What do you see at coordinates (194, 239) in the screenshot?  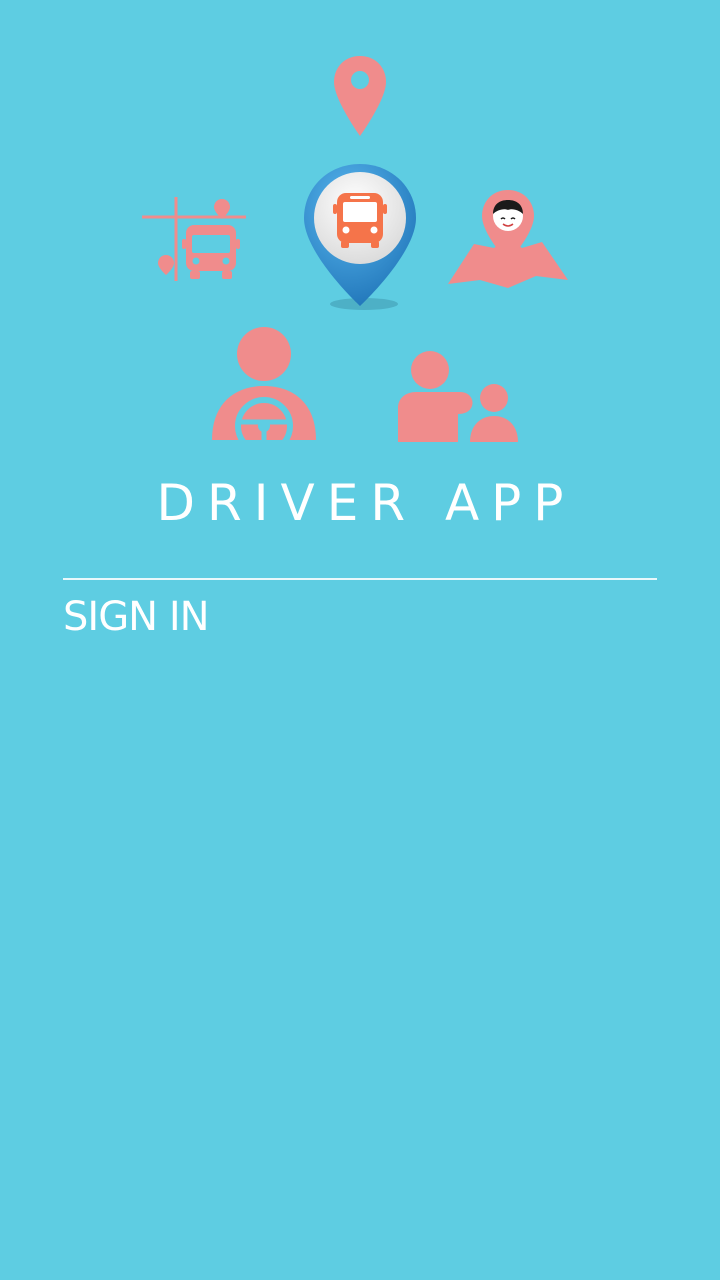 I see `bus-route-icon` at bounding box center [194, 239].